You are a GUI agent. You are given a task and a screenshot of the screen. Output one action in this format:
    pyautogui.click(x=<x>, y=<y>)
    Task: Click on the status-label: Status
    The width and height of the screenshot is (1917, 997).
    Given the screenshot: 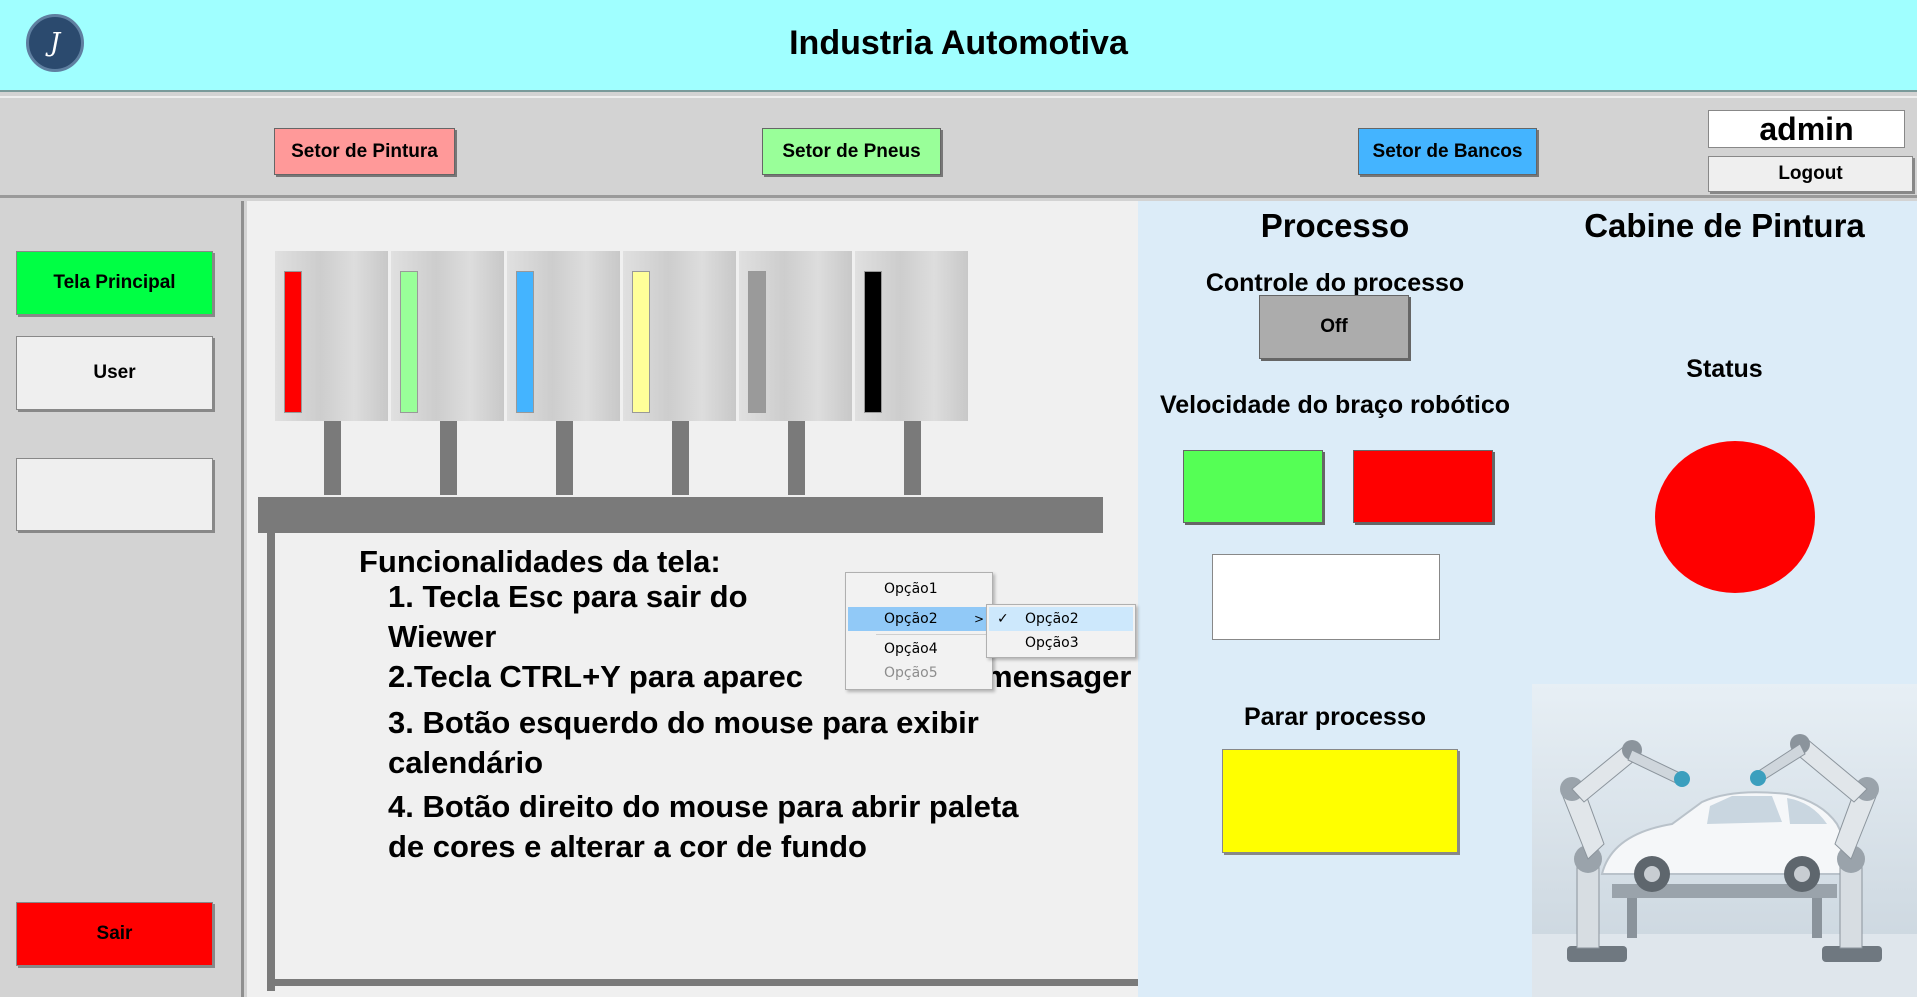 What is the action you would take?
    pyautogui.click(x=1724, y=369)
    